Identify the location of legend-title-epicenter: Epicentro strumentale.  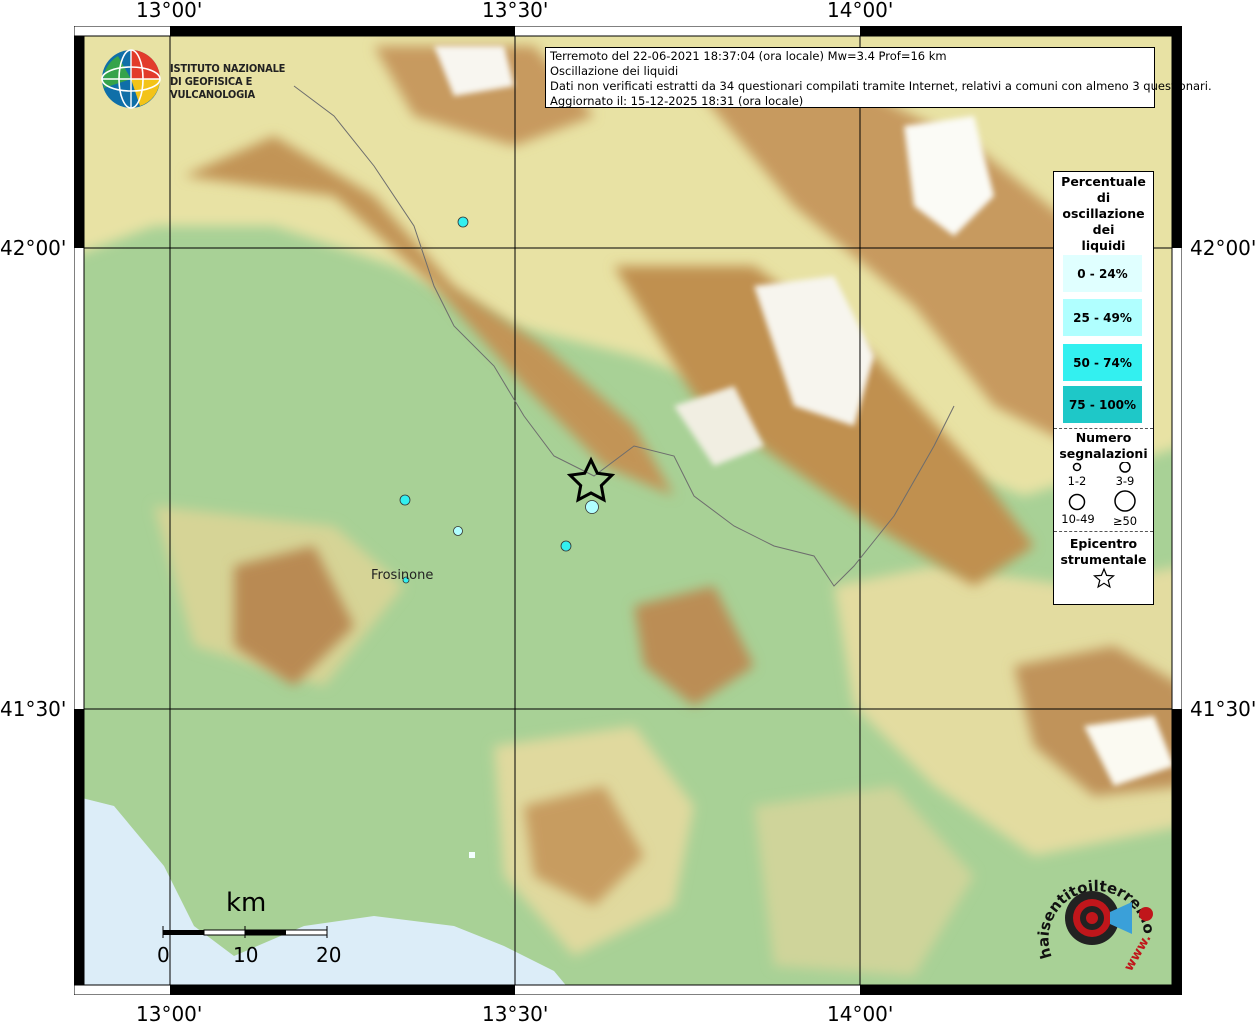
(1103, 552).